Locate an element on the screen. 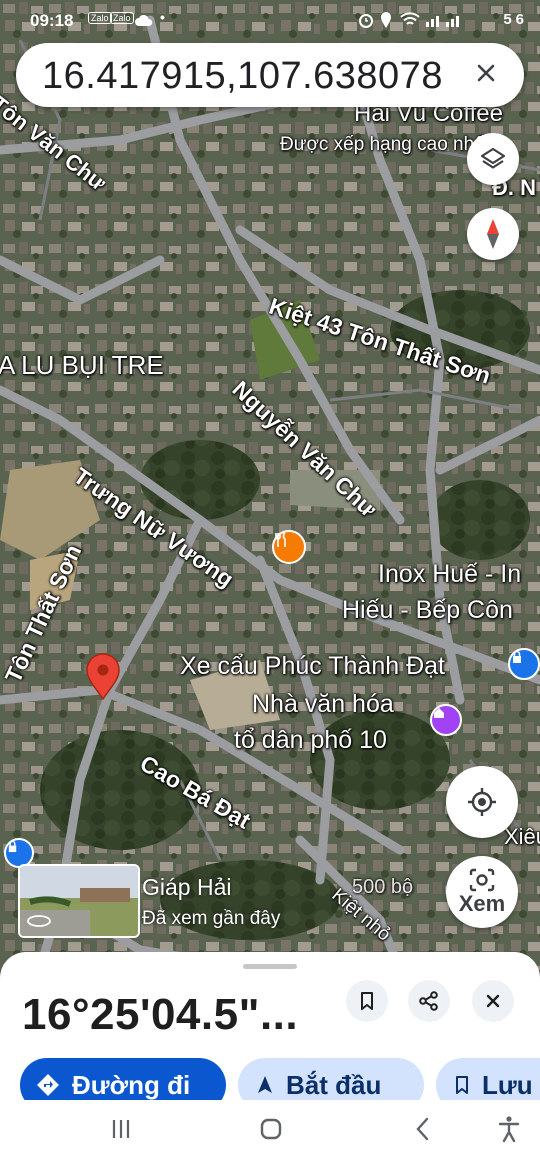  place-bottom-sheet: 16°25'04.5"... Đường đi Bắt đầu Lưu is located at coordinates (270, 1026).